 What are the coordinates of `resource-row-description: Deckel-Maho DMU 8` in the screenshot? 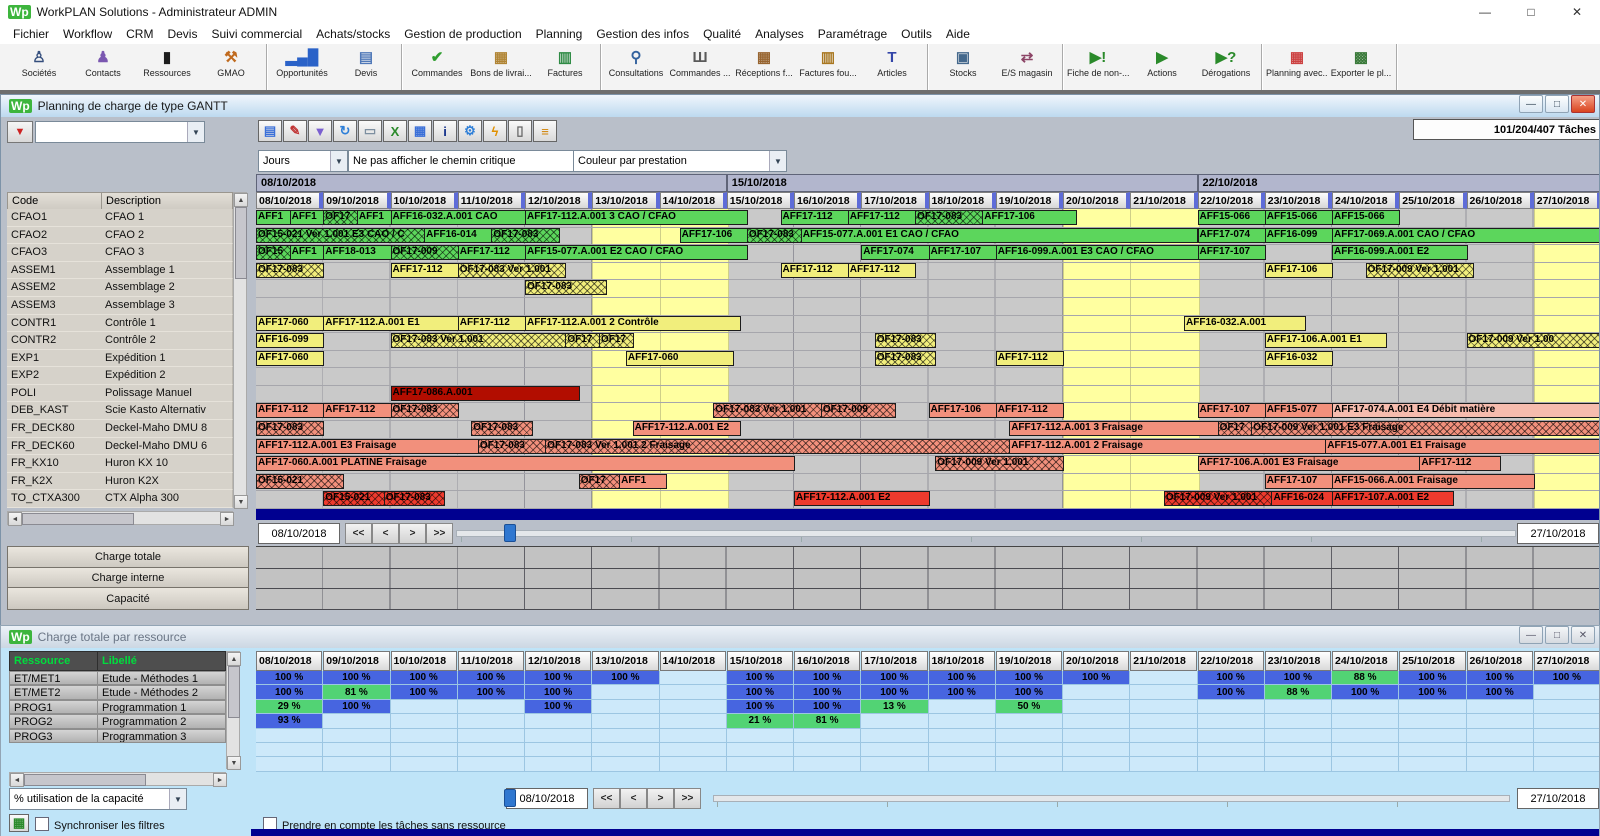 It's located at (167, 429).